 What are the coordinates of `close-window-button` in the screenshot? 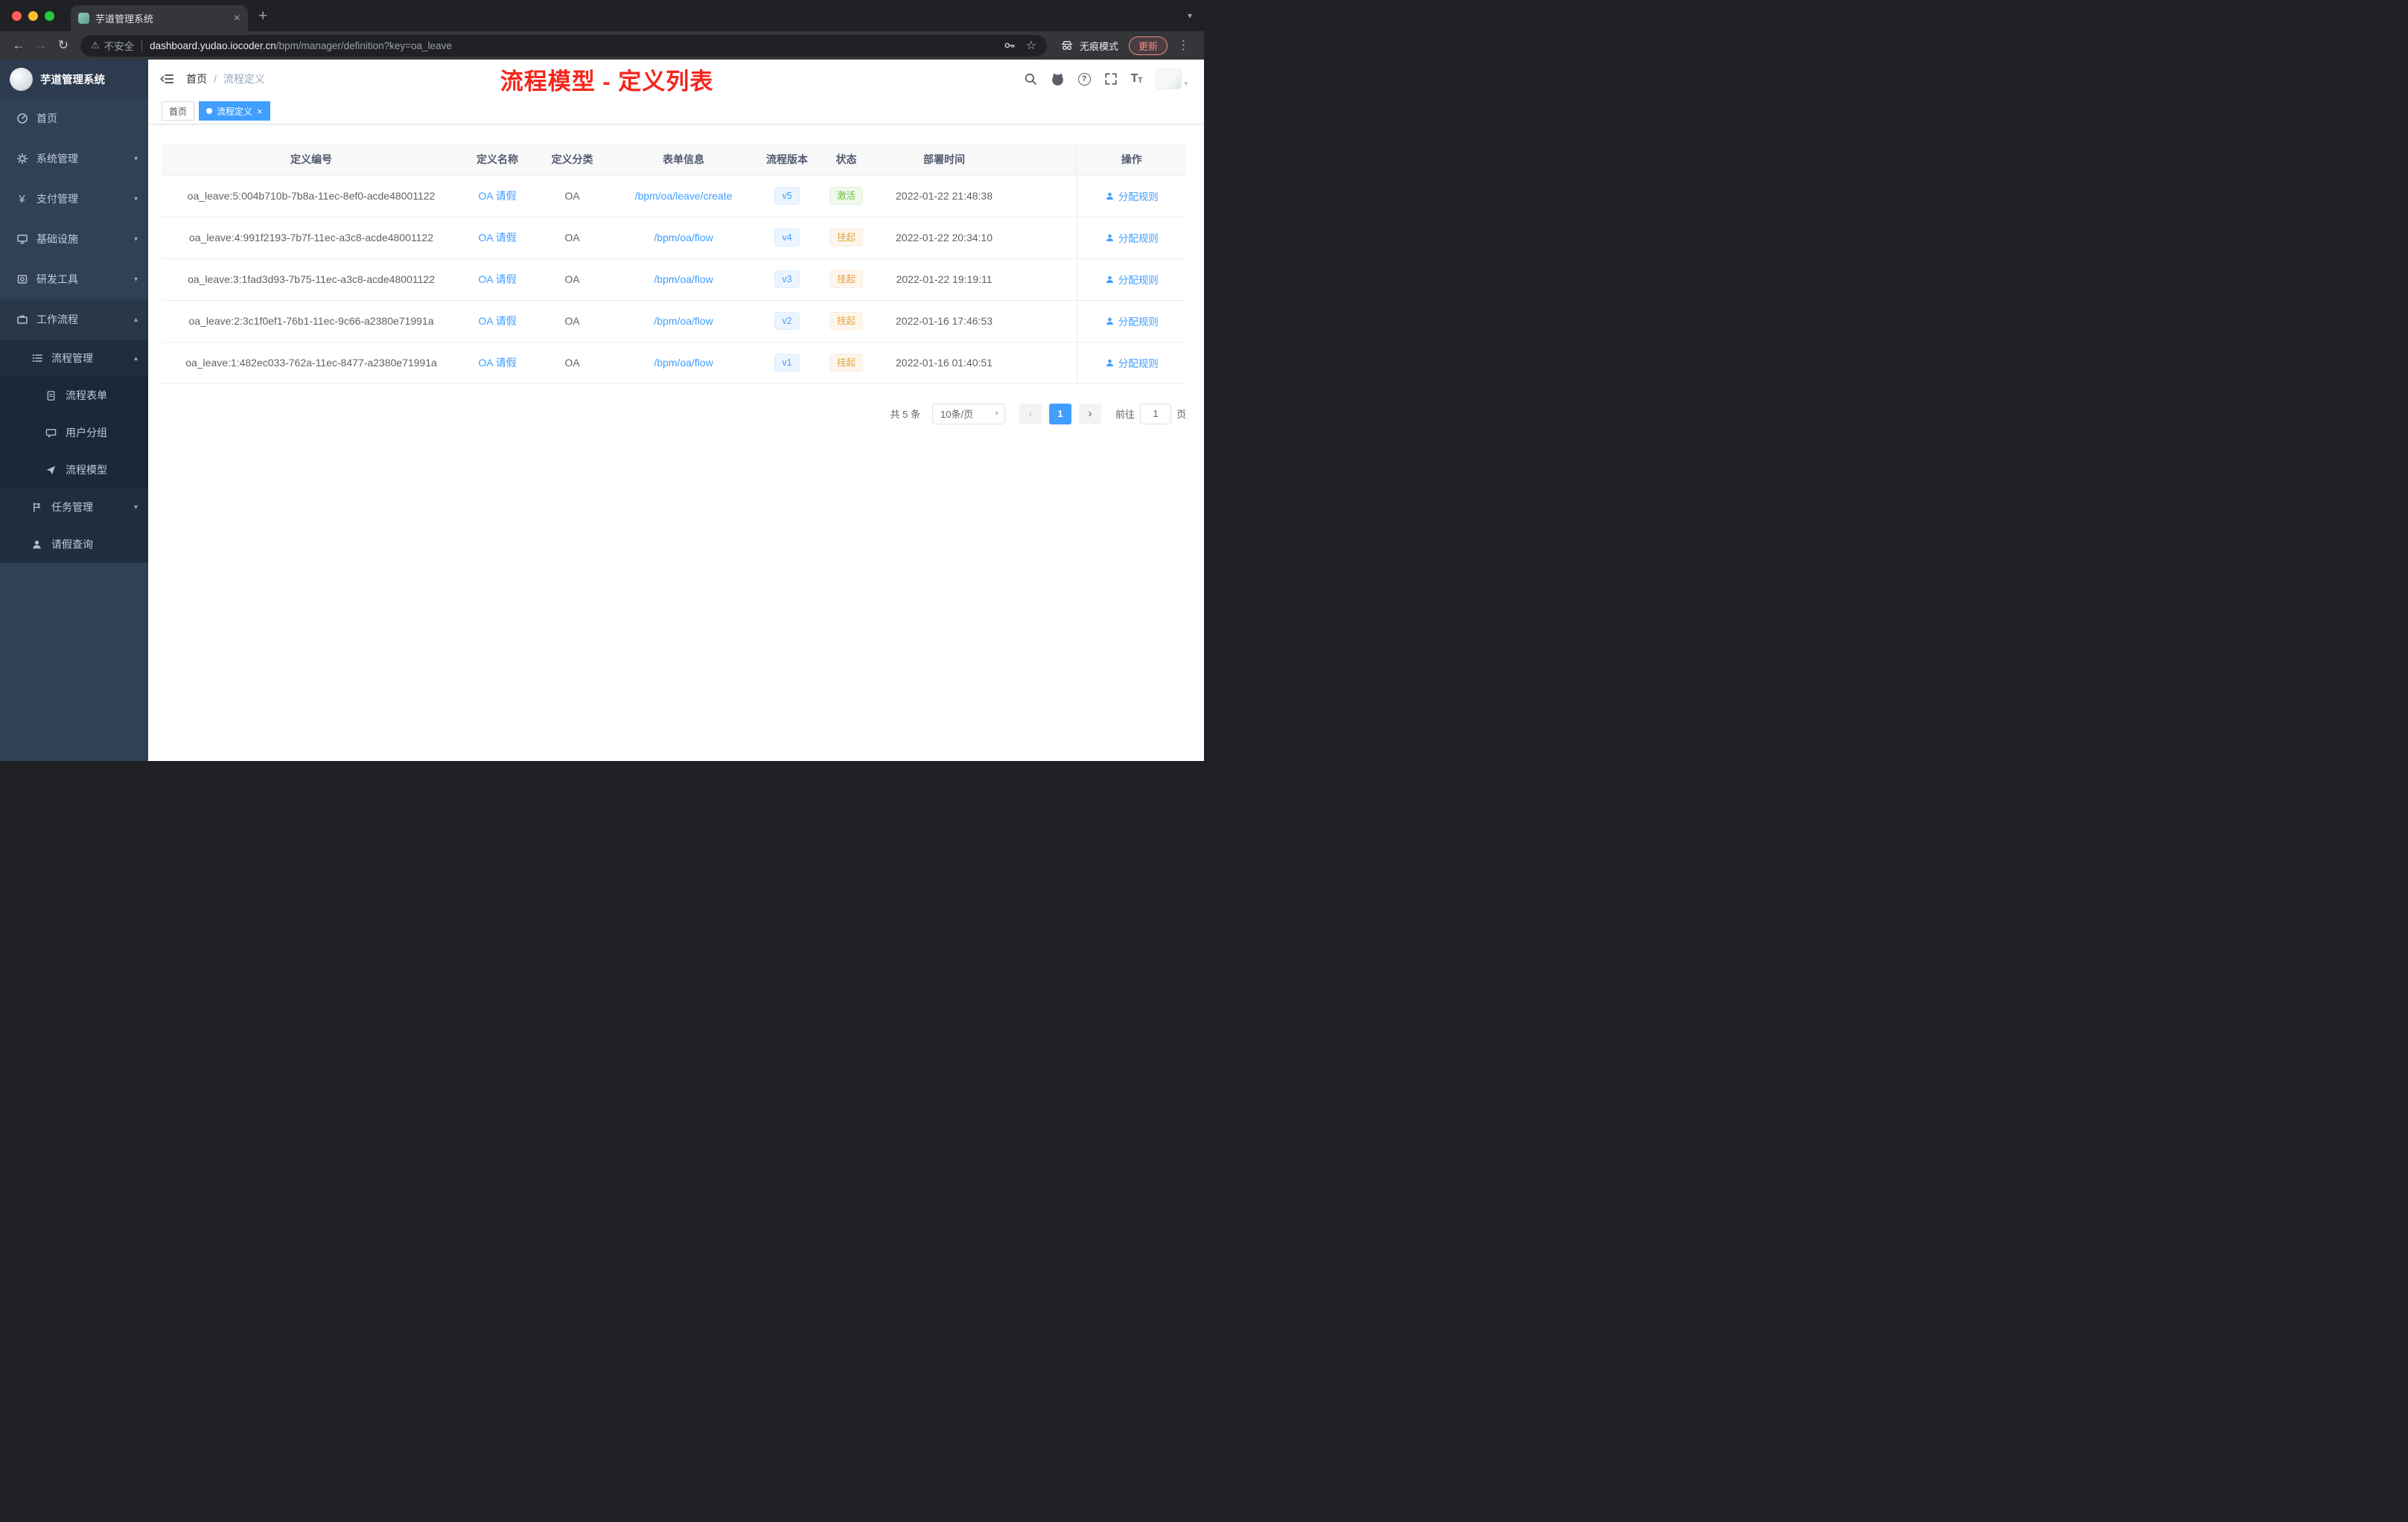 It's located at (17, 16).